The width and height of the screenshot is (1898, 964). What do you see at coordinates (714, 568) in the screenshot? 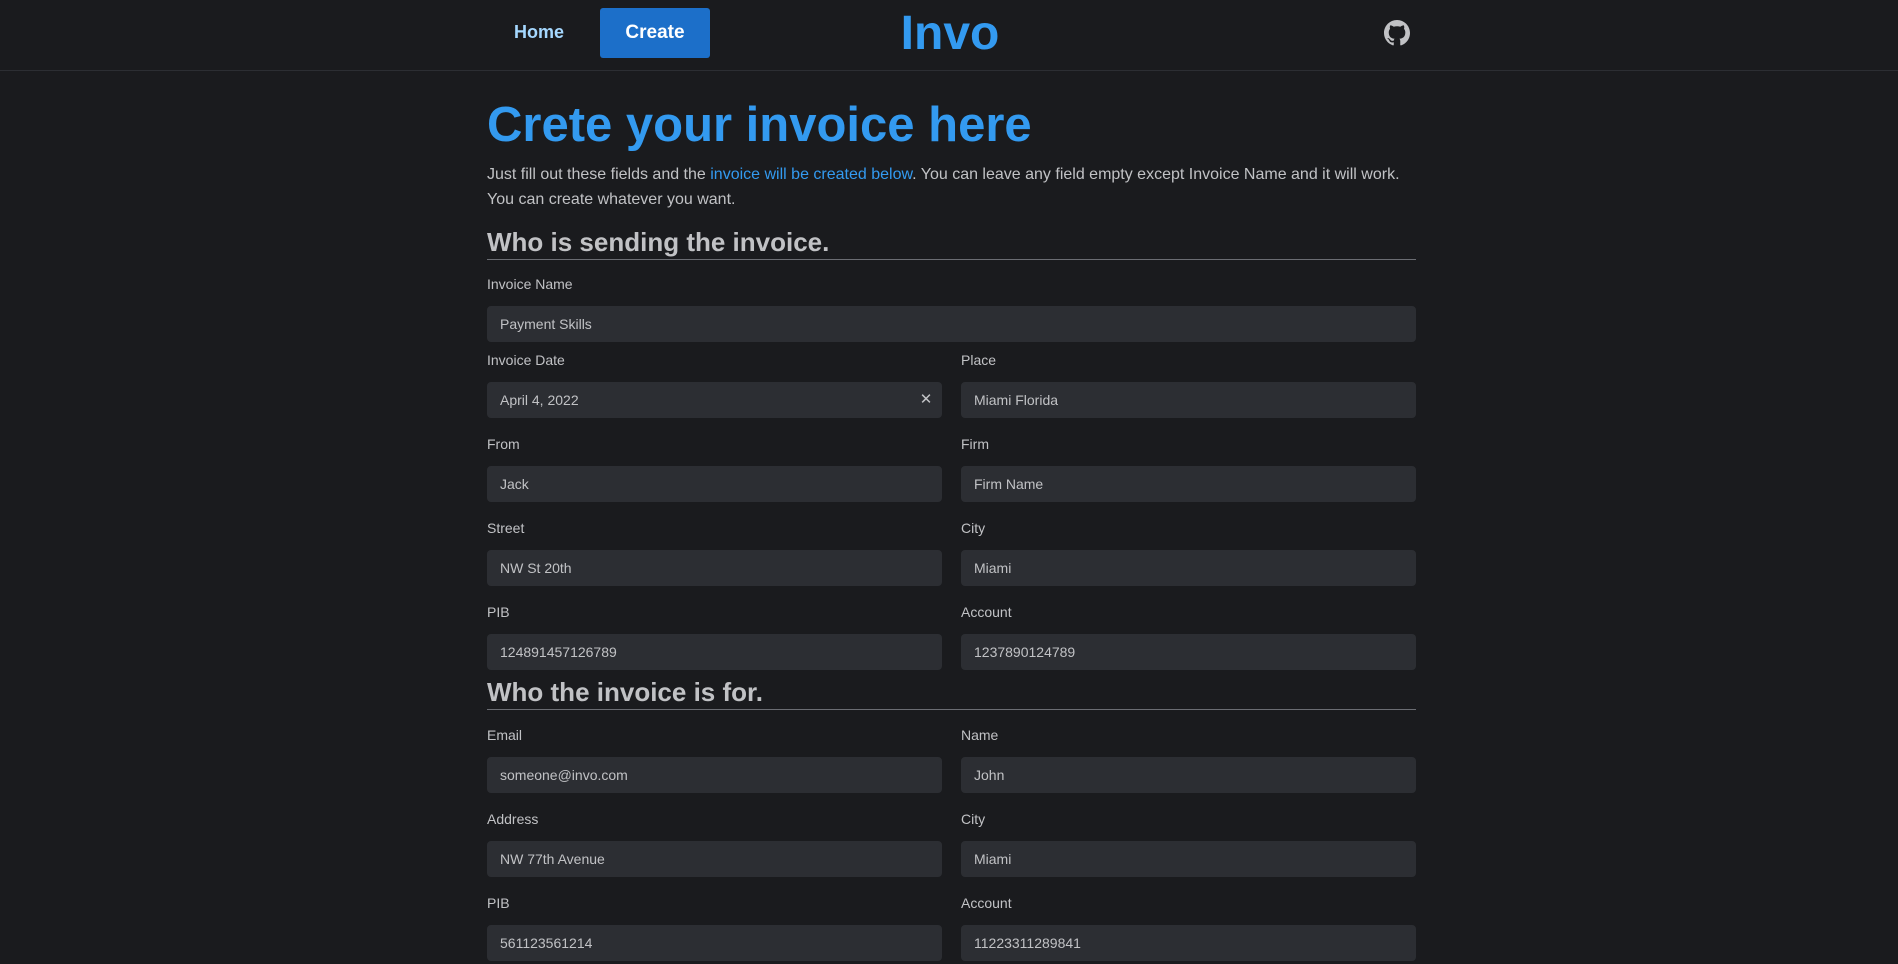
I see `street-input: NW St 20th` at bounding box center [714, 568].